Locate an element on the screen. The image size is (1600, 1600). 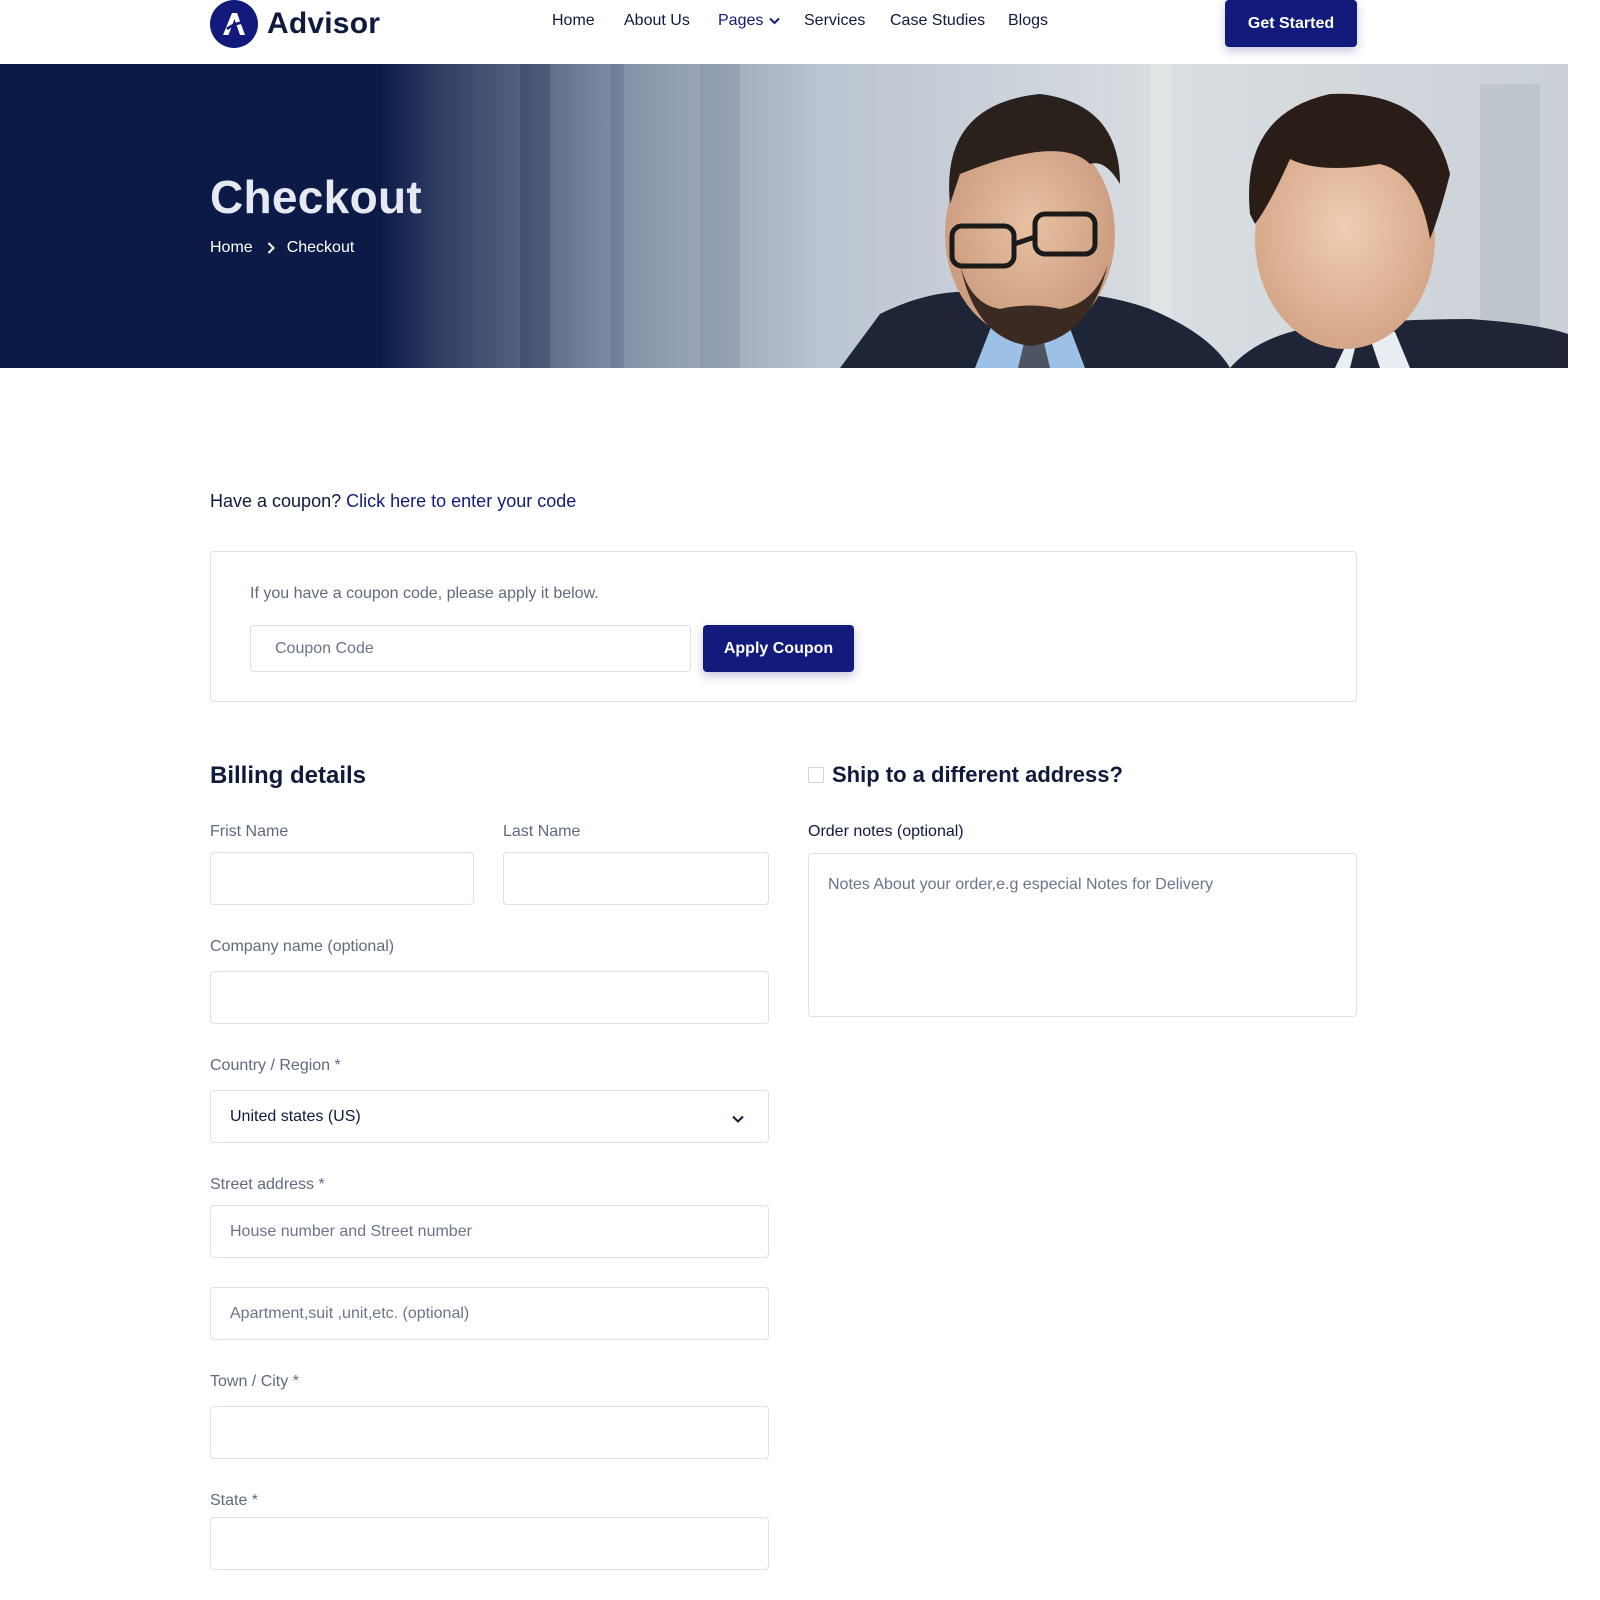
company-field is located at coordinates (489, 997).